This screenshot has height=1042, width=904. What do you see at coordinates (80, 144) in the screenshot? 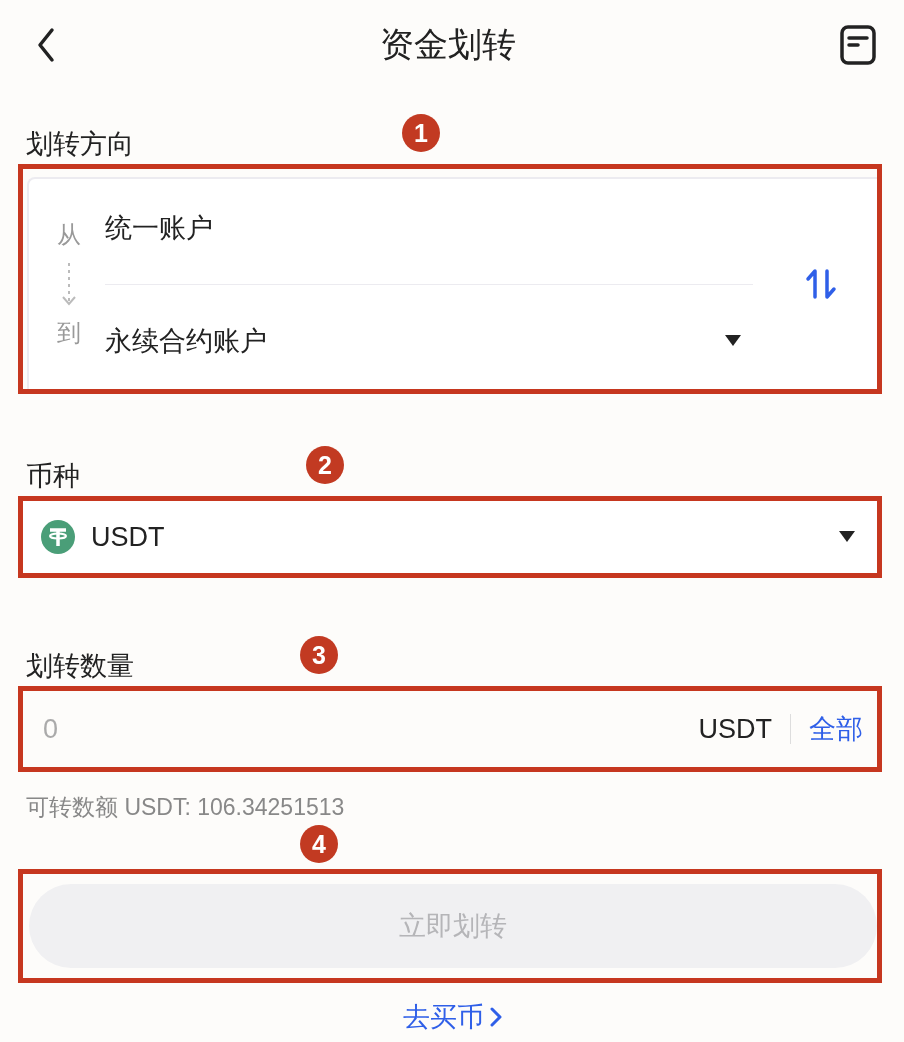
I see `section-label: 划转方向` at bounding box center [80, 144].